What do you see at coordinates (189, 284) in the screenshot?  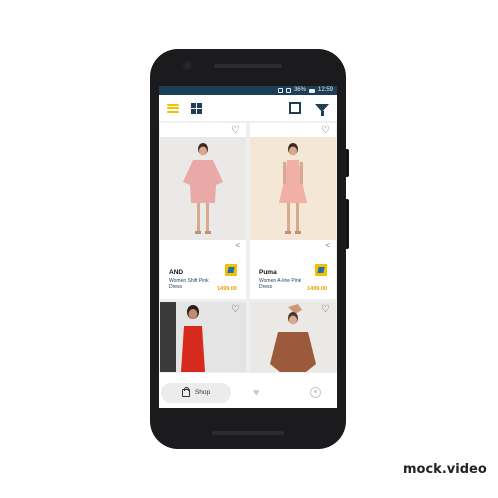 I see `product-name: Women Shift Pink Dress` at bounding box center [189, 284].